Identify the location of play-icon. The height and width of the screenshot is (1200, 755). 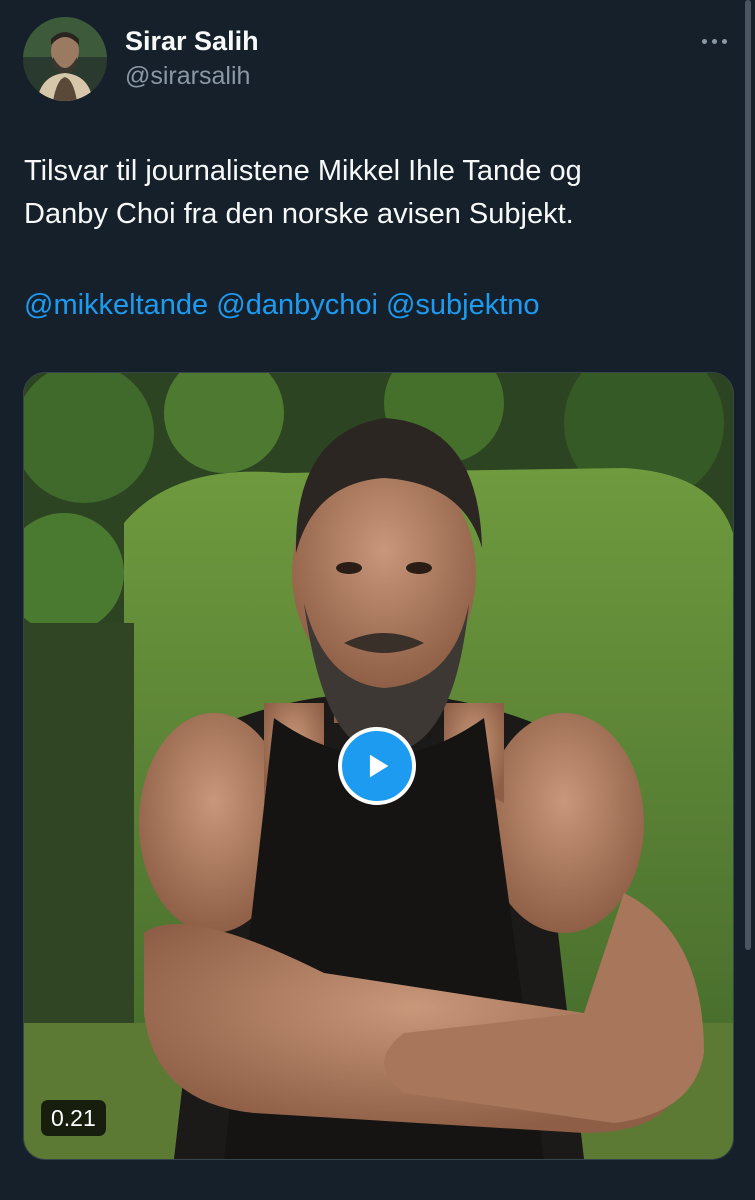
(379, 766).